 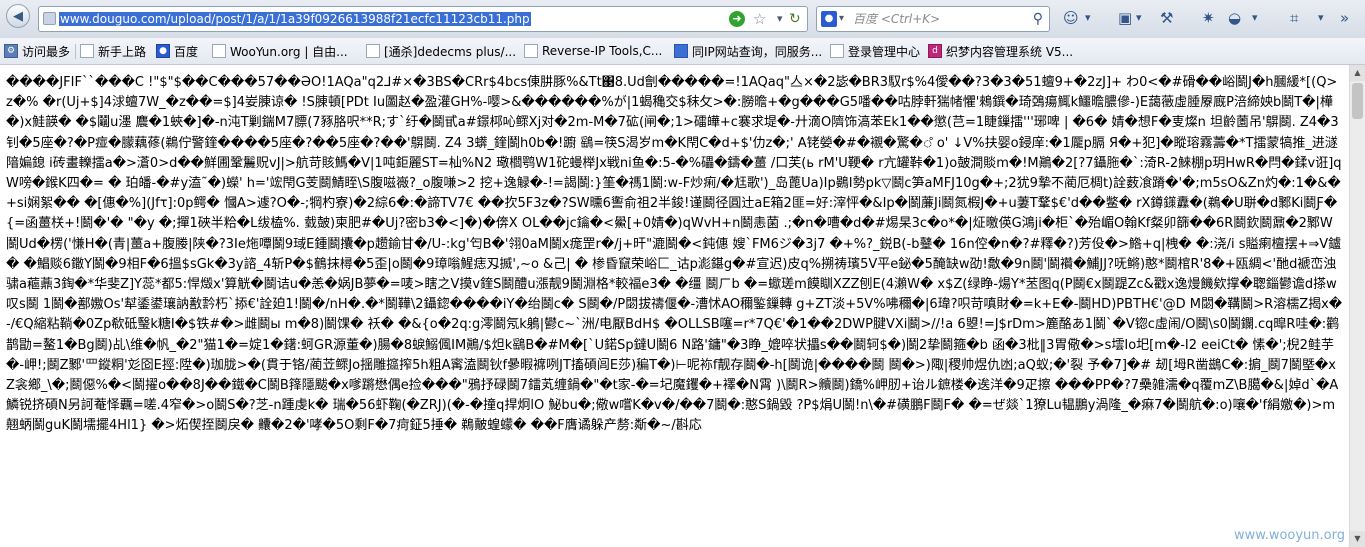 I want to click on back-button: ◀, so click(x=18, y=16).